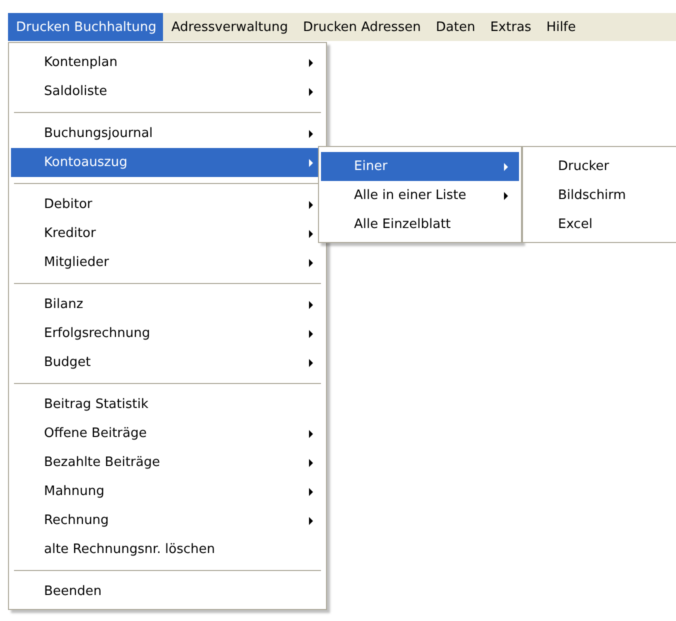  I want to click on menu-item: Alle in einer Liste, so click(420, 195).